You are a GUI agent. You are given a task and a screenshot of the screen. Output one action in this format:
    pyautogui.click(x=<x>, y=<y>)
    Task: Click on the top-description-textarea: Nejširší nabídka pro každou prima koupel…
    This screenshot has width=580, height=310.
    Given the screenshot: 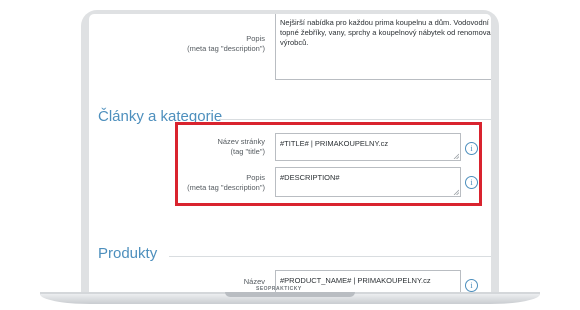 What is the action you would take?
    pyautogui.click(x=383, y=47)
    